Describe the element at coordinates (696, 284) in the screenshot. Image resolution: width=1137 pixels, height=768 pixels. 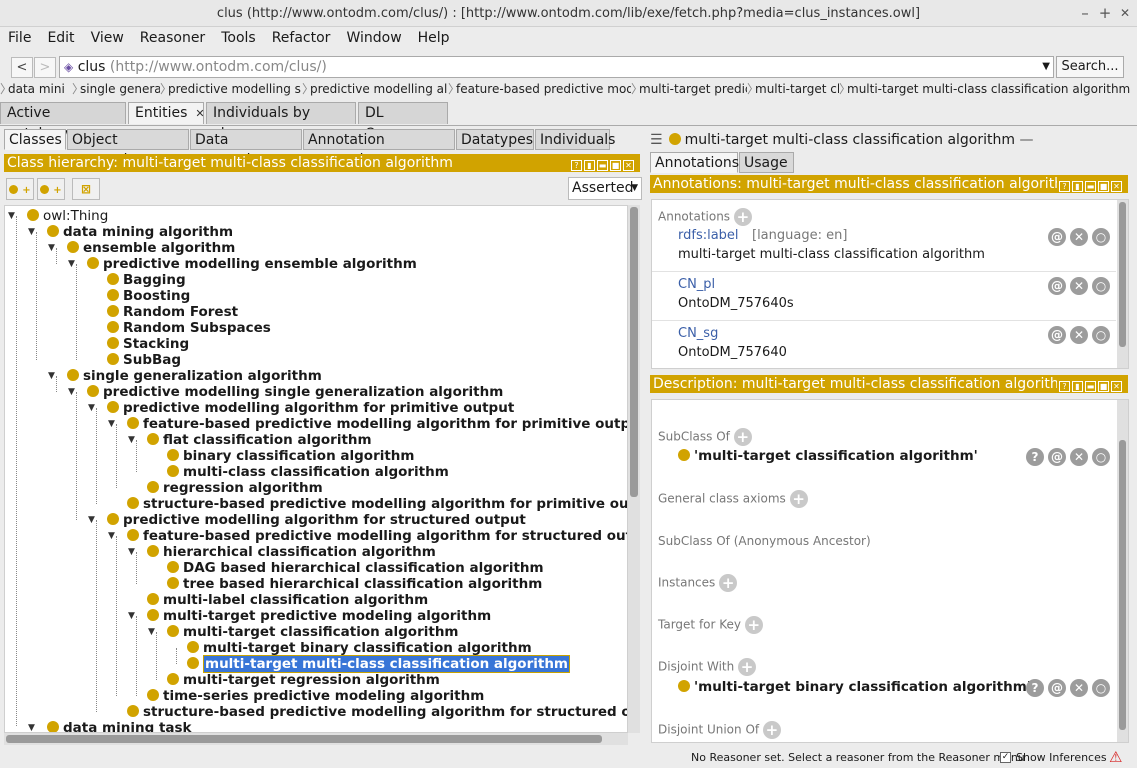
I see `annotation-property: CN_pl` at that location.